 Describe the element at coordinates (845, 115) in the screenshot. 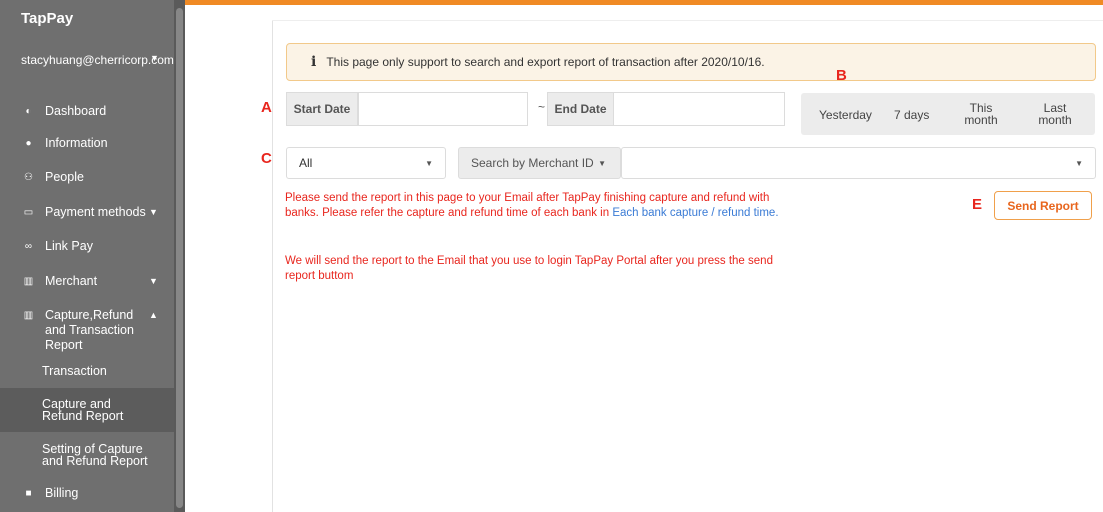

I see `quick-range-yesterday: Yesterday` at that location.